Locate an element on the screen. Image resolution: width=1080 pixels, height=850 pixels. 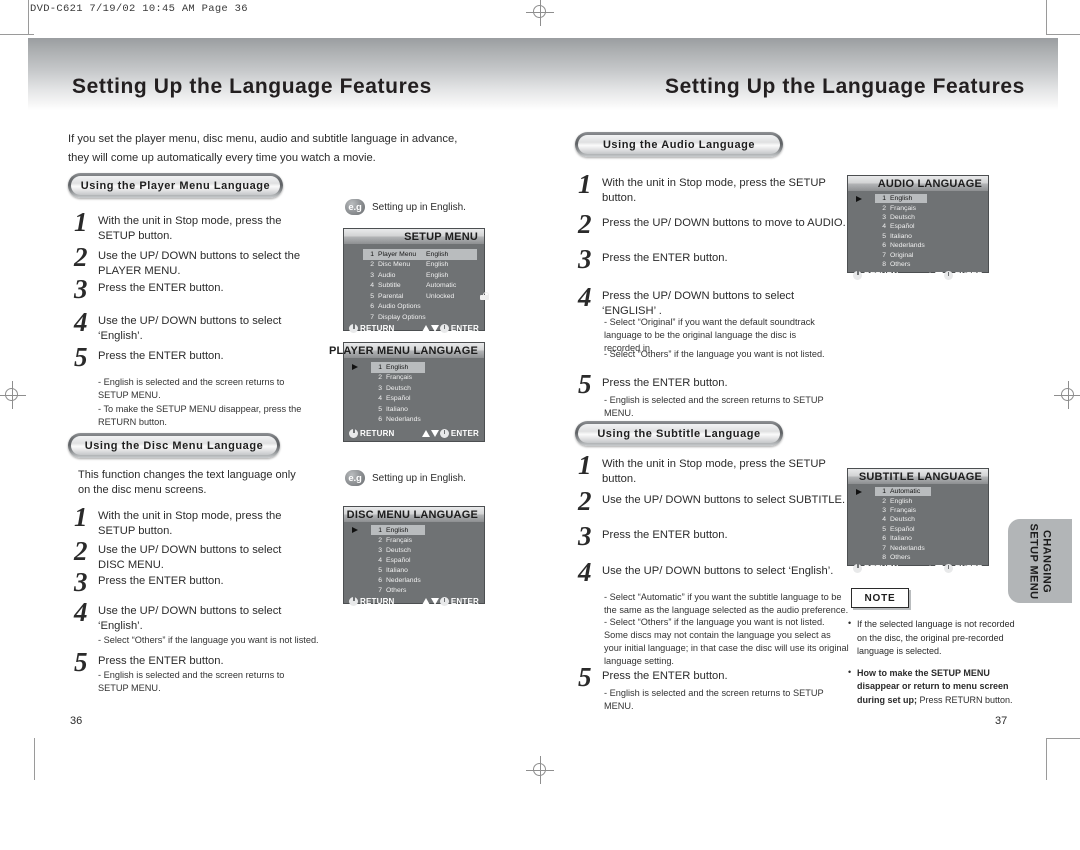
osd-enter-label: ENTER is located at coordinates (968, 568).